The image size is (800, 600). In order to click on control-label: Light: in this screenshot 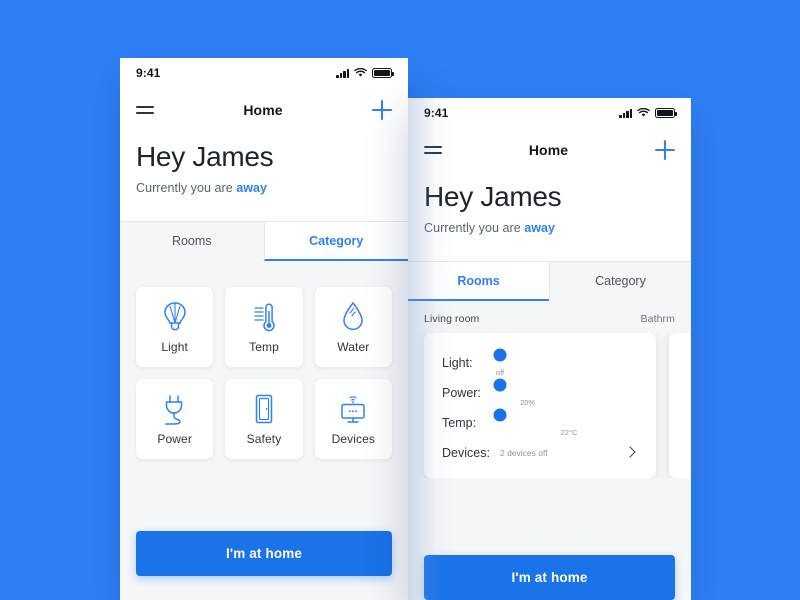, I will do `click(457, 362)`.